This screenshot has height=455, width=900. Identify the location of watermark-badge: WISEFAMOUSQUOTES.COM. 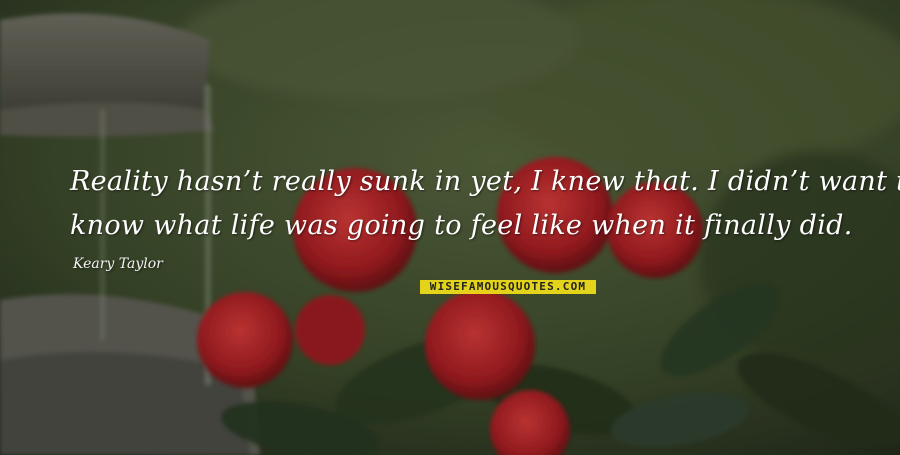
(508, 287).